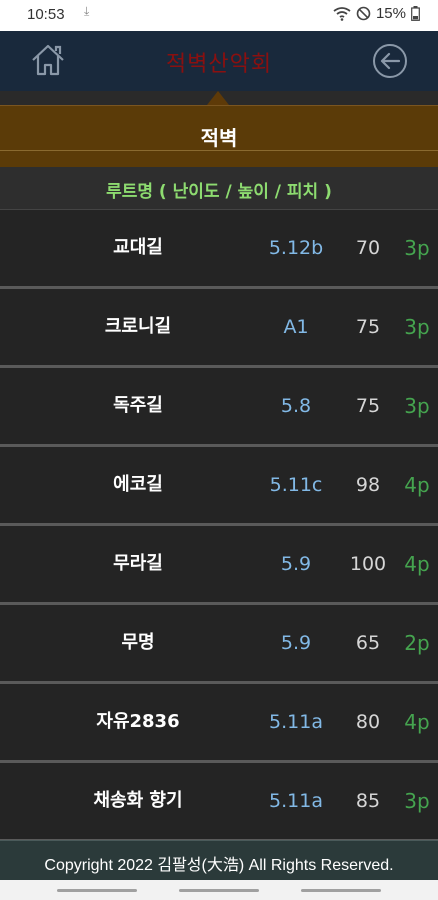  What do you see at coordinates (218, 98) in the screenshot?
I see `pointer-notch` at bounding box center [218, 98].